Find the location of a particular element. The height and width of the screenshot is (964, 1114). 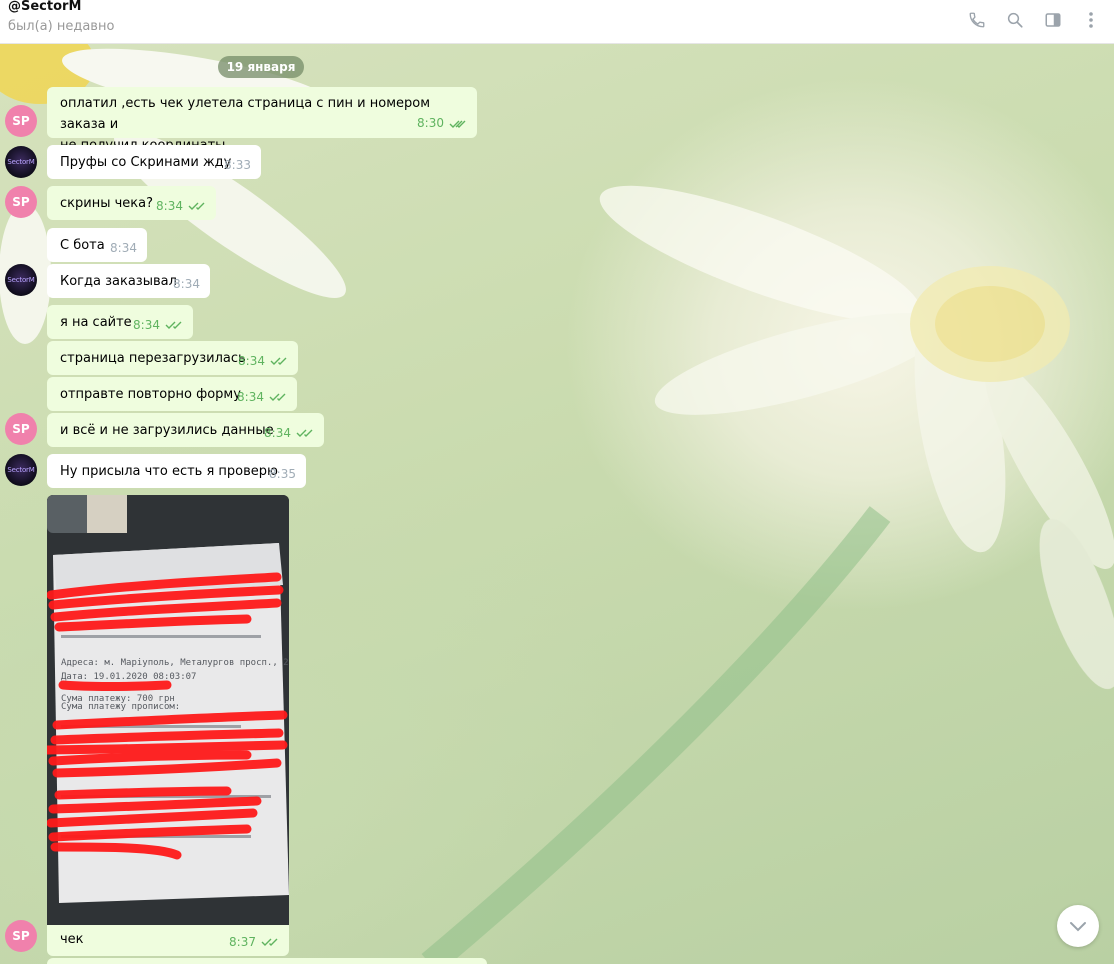

time-label: 8:35 is located at coordinates (282, 474).